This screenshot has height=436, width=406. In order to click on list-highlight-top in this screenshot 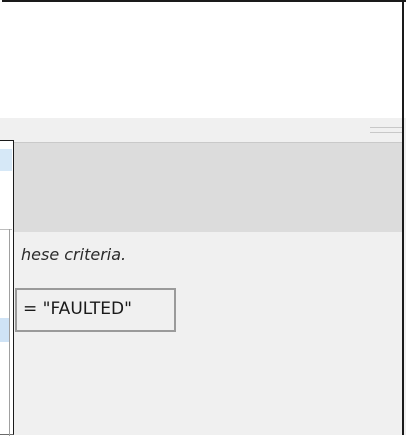, I will do `click(6, 160)`.